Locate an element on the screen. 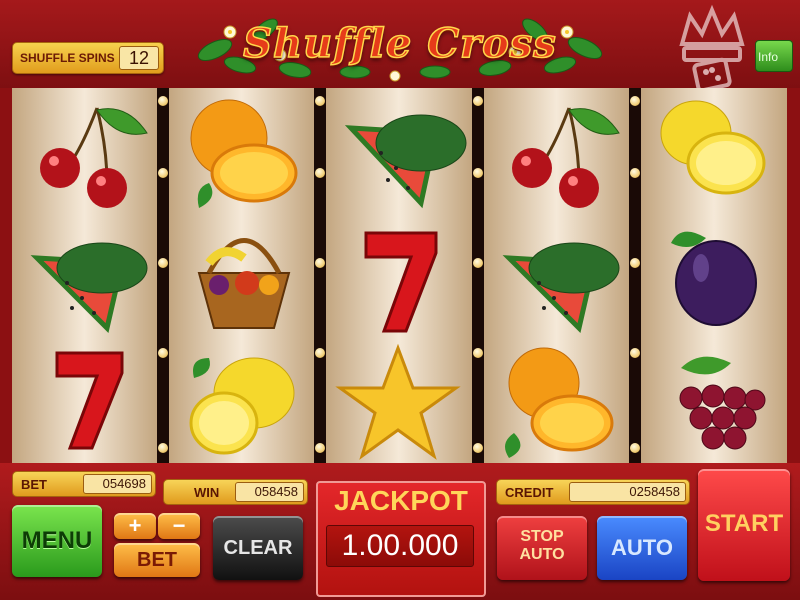  bet-value: 054698 is located at coordinates (117, 484).